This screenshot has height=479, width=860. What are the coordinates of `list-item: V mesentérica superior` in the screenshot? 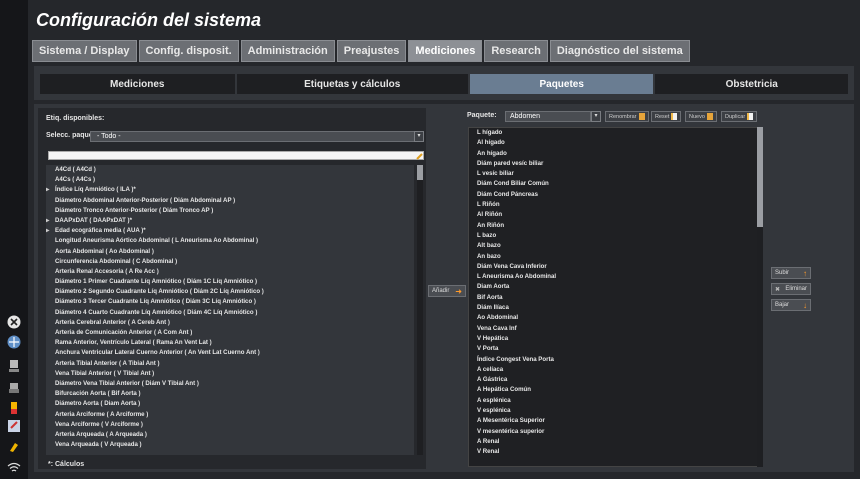 It's located at (613, 432).